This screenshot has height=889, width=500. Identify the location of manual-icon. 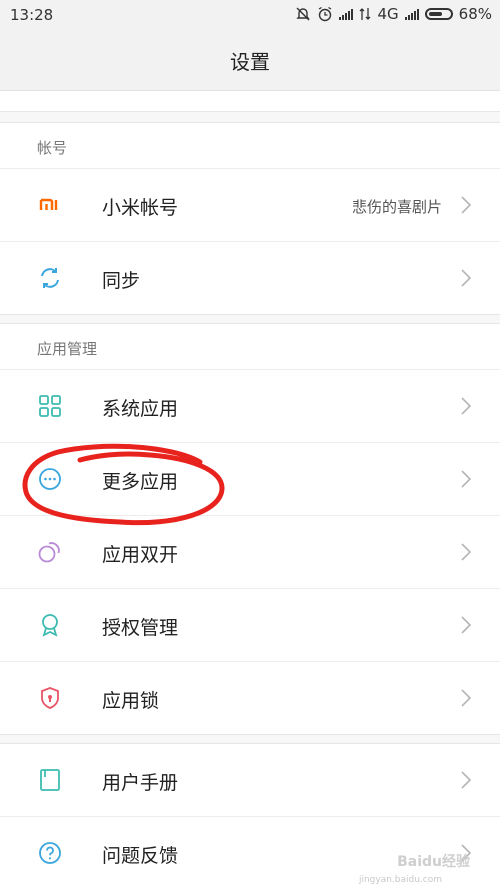
(50, 780).